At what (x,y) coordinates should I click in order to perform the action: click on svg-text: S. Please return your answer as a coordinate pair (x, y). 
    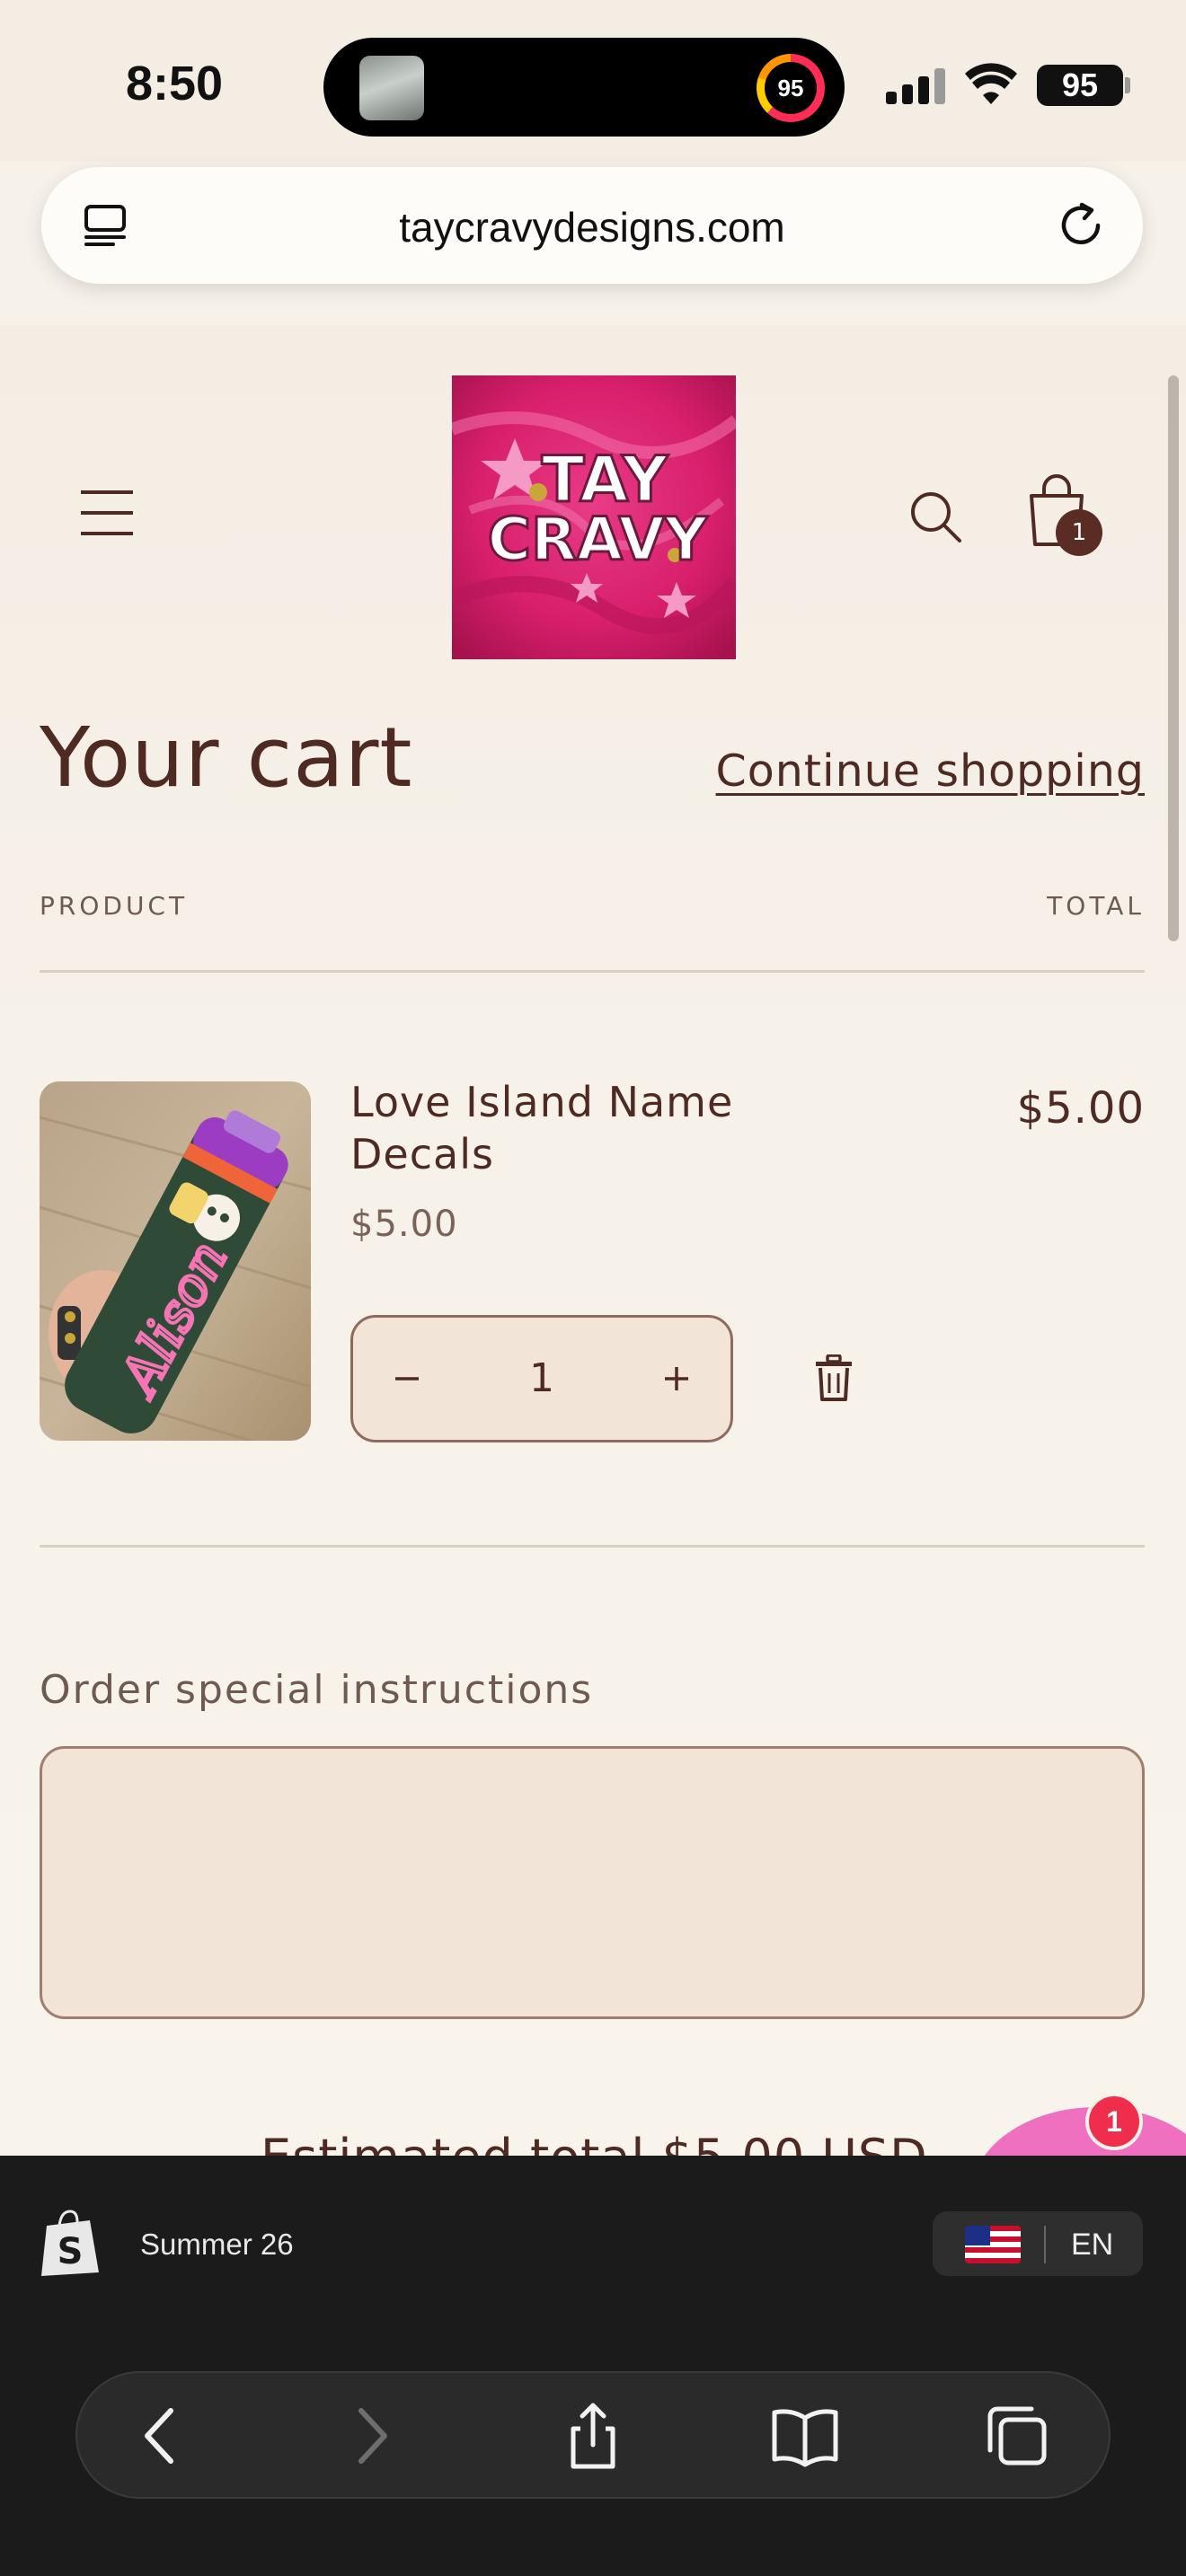
    Looking at the image, I should click on (71, 2251).